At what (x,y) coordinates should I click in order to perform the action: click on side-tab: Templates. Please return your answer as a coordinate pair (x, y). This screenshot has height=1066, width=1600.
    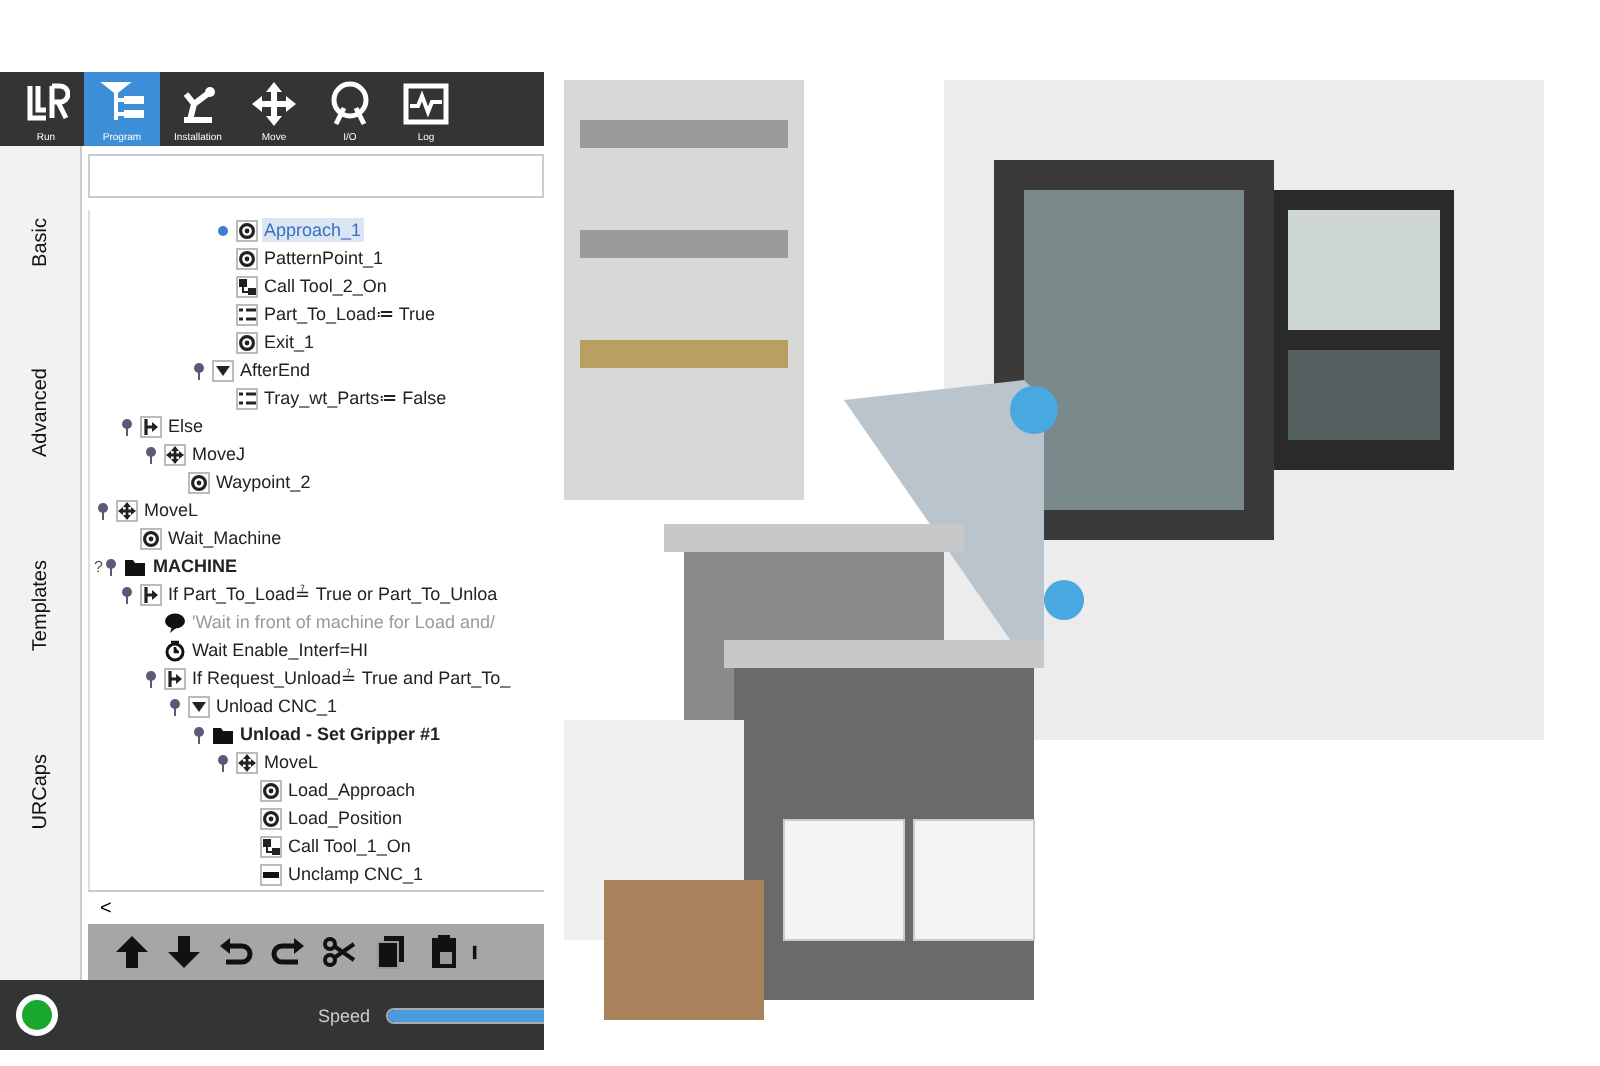
    Looking at the image, I should click on (40, 605).